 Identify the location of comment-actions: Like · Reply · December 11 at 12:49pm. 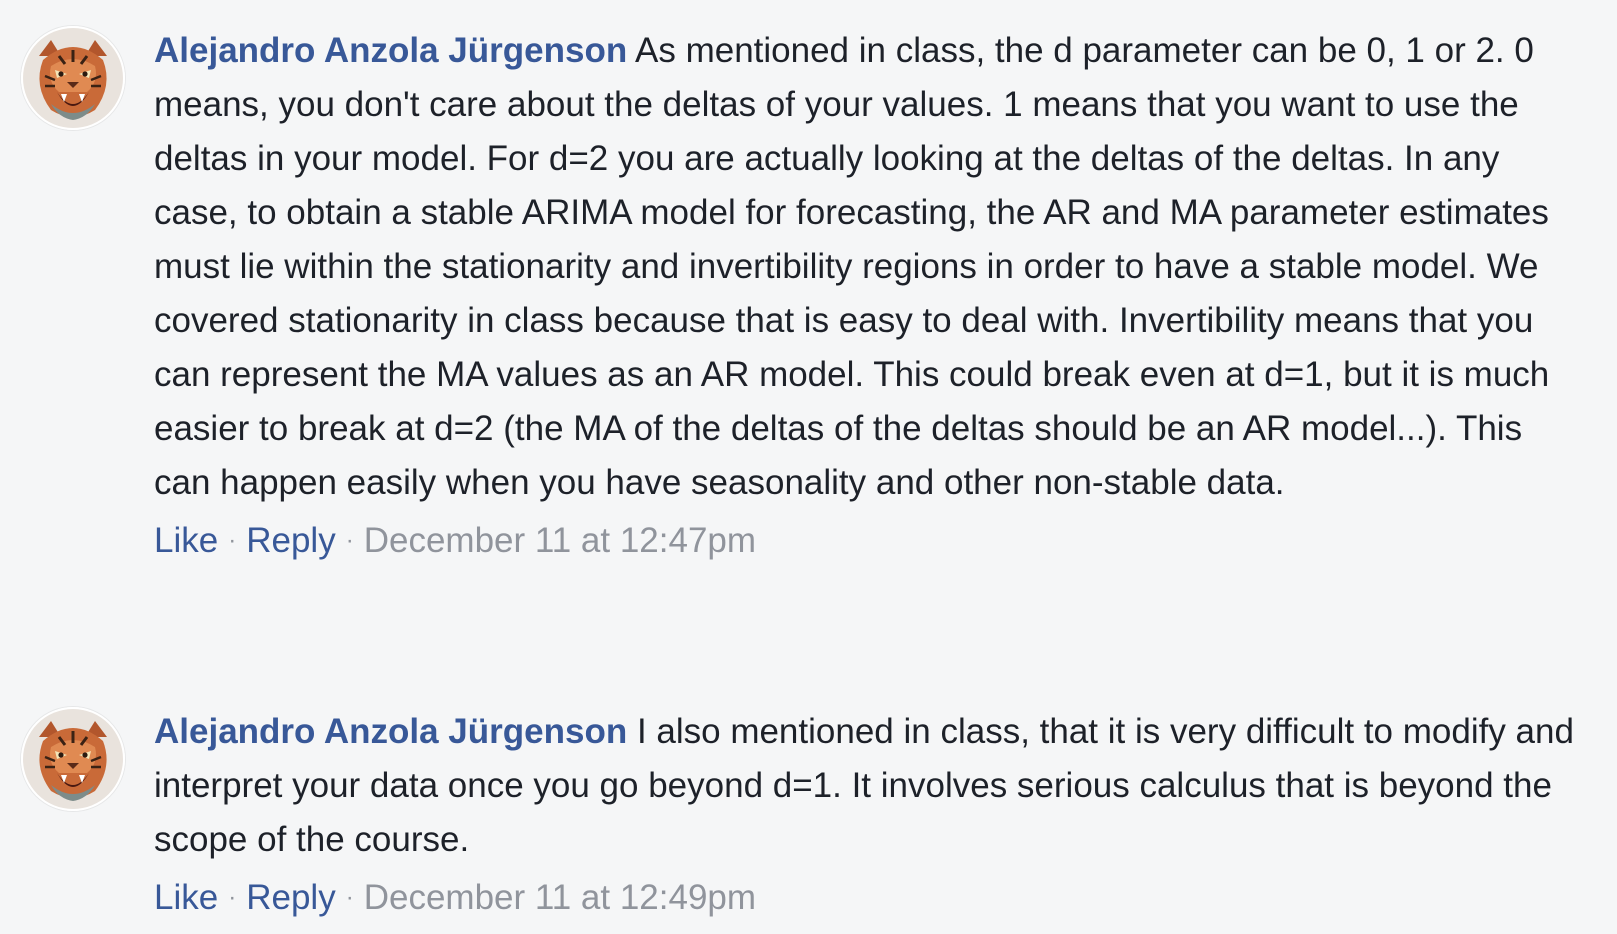
(870, 898).